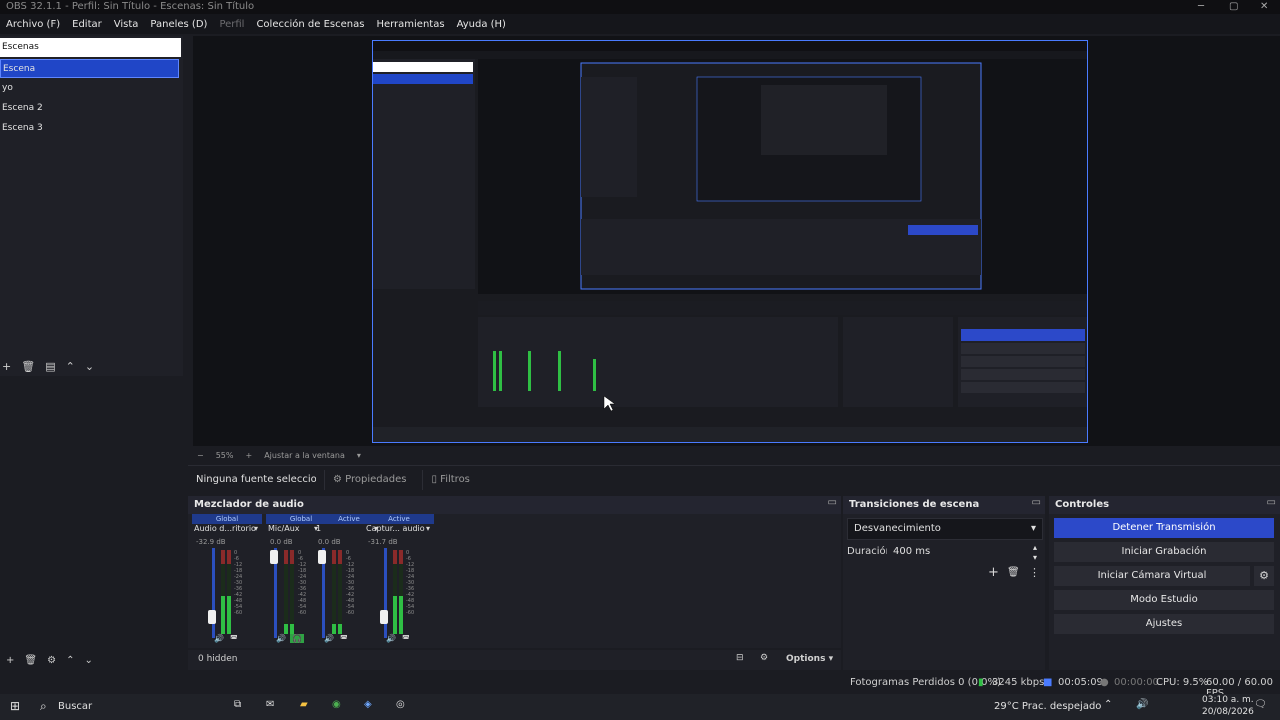 This screenshot has width=1280, height=720. I want to click on add-transition-icon: +, so click(993, 572).